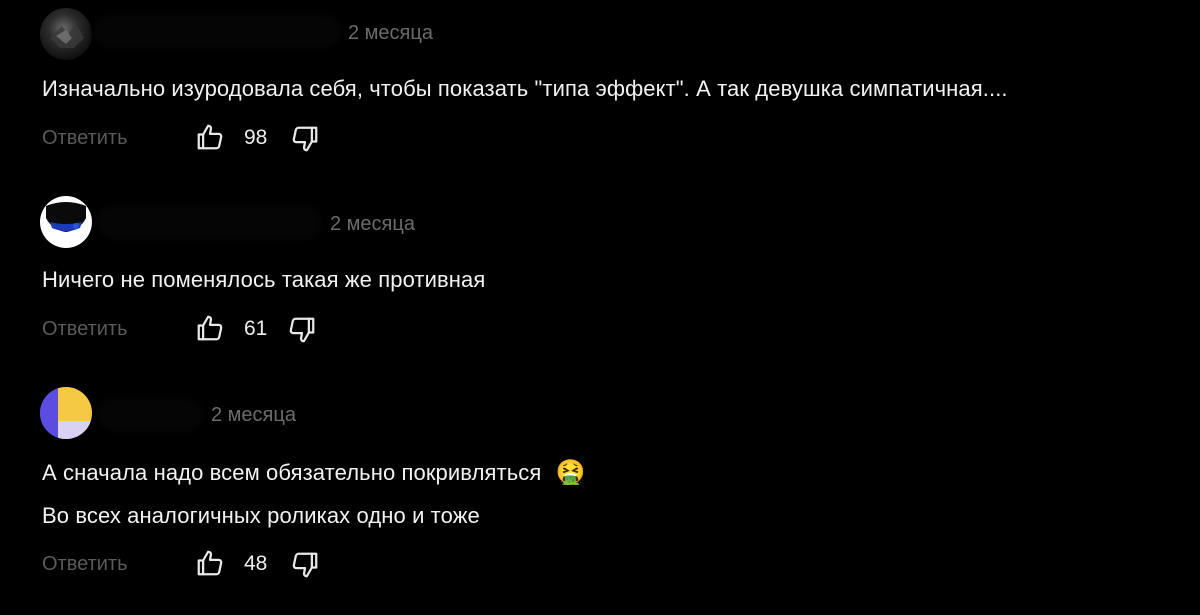  What do you see at coordinates (256, 328) in the screenshot?
I see `like-count: 61` at bounding box center [256, 328].